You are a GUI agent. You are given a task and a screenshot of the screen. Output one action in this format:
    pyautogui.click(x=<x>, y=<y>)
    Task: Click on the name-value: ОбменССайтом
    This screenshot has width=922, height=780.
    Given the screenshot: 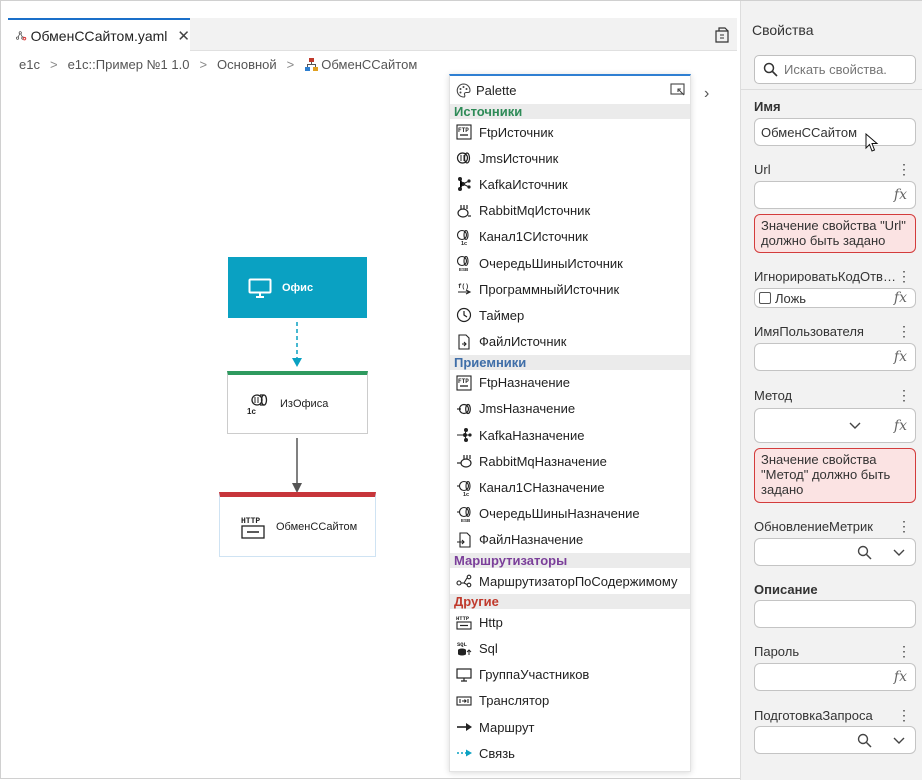 What is the action you would take?
    pyautogui.click(x=809, y=132)
    